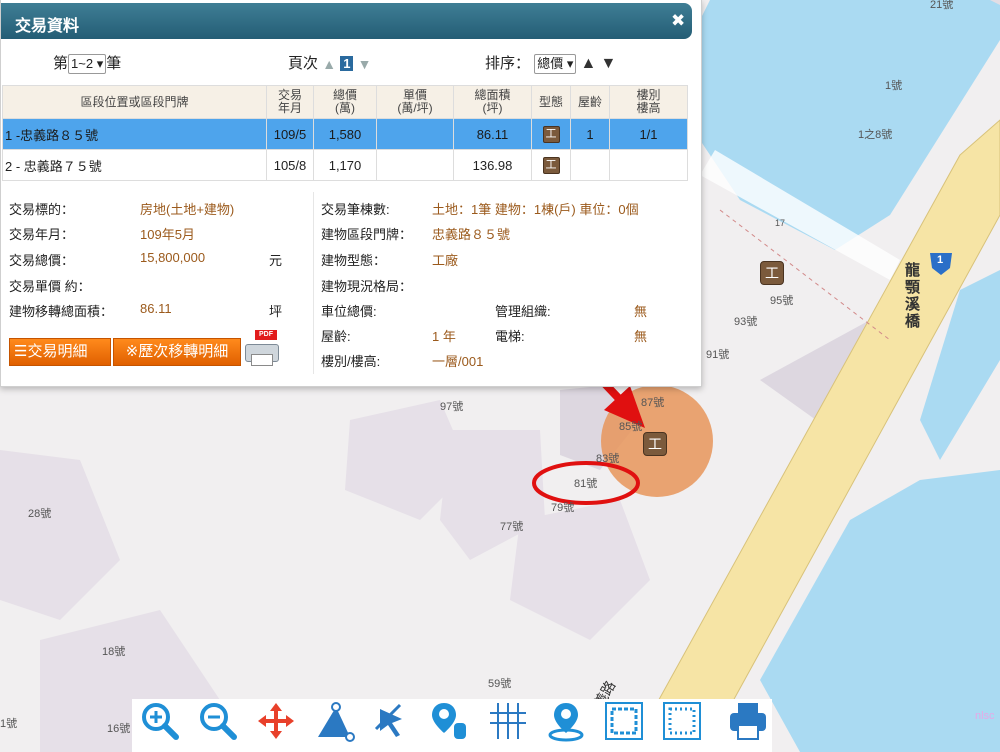  Describe the element at coordinates (985, 716) in the screenshot. I see `map-label: nlsc` at that location.